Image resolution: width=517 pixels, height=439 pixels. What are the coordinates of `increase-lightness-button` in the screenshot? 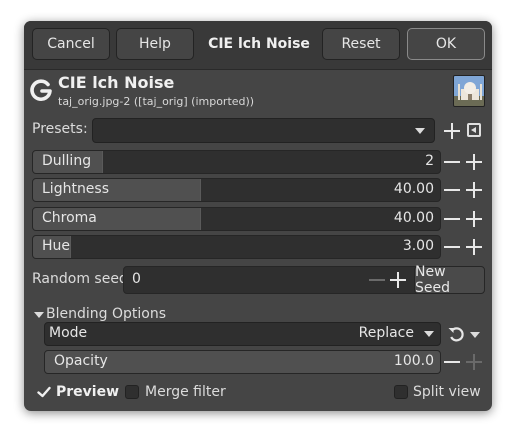 It's located at (474, 190).